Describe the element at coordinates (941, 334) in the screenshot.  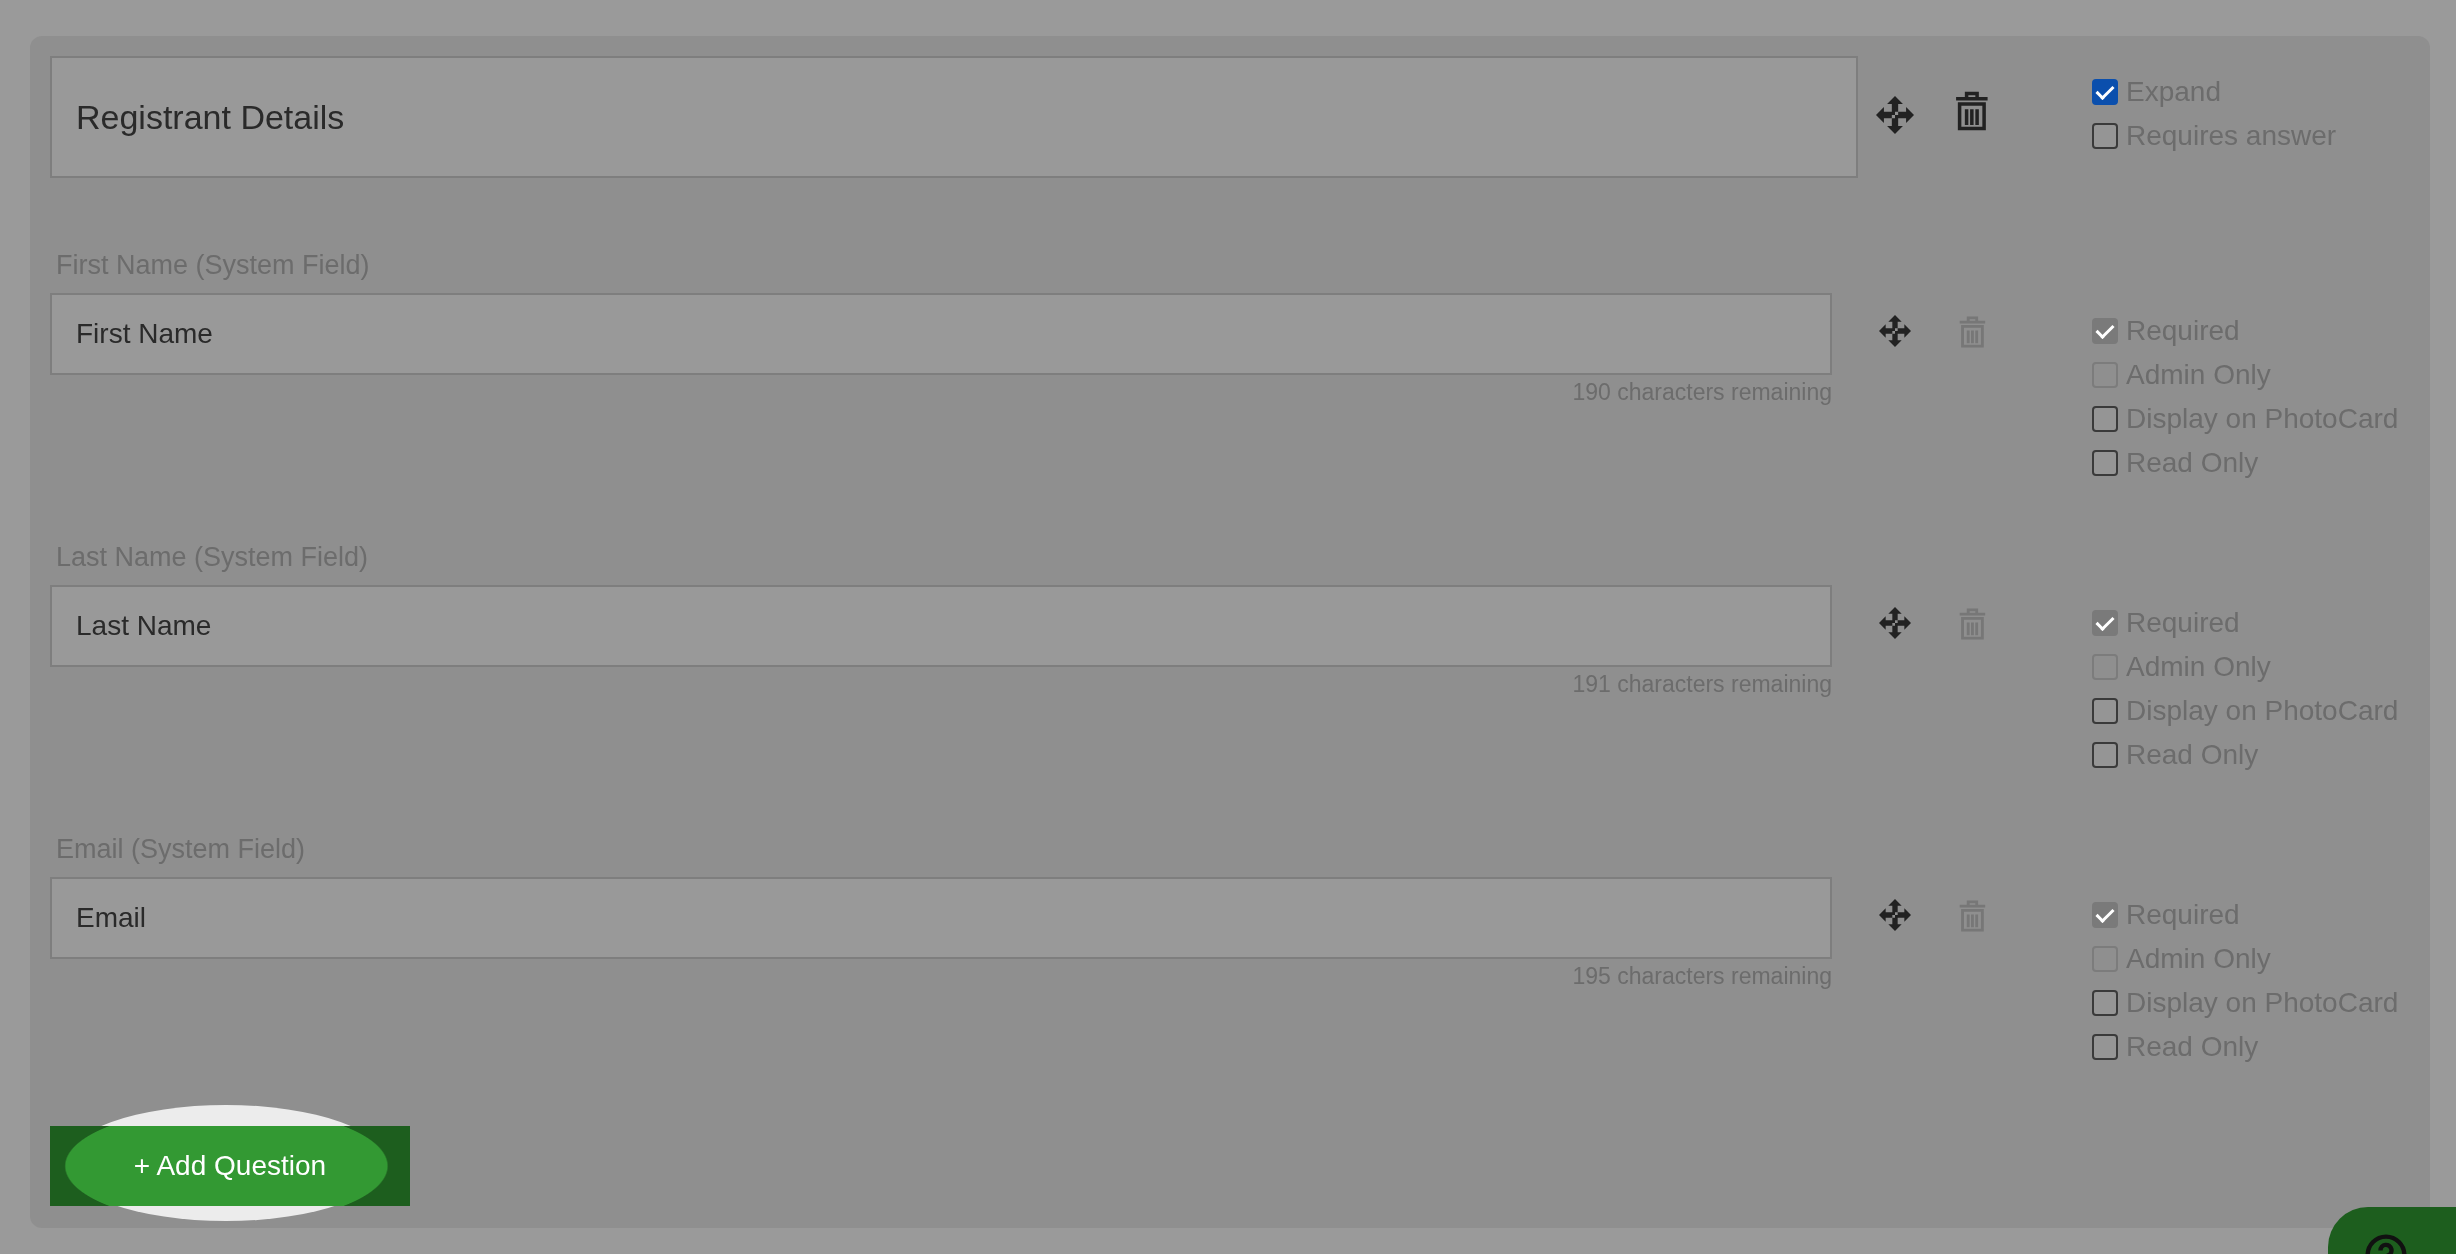
I see `input-field: First Name` at that location.